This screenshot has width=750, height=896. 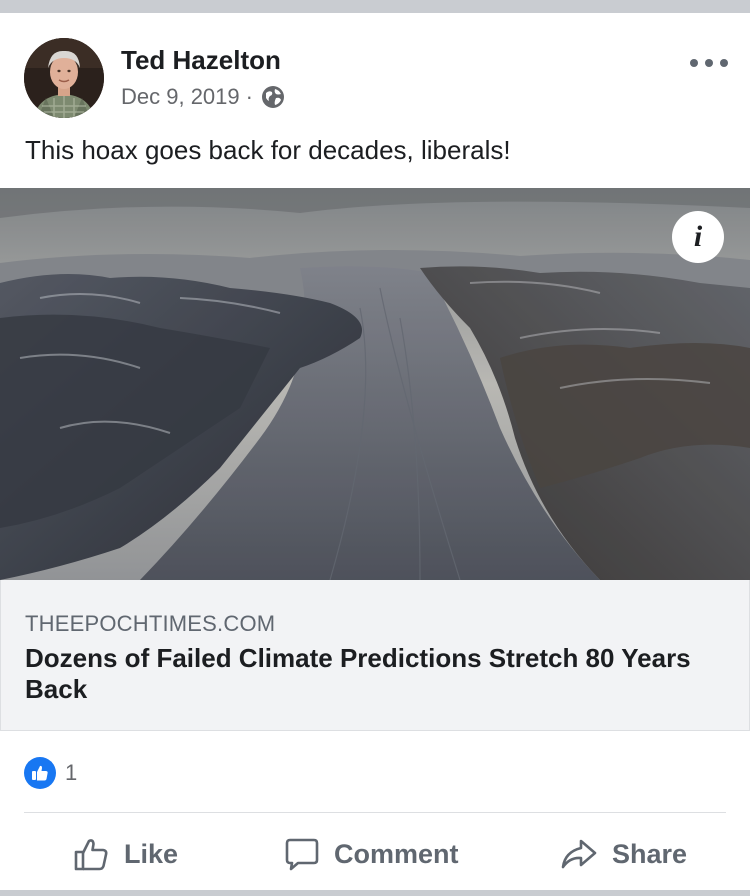 What do you see at coordinates (91, 855) in the screenshot?
I see `thumbs-up-outline-icon` at bounding box center [91, 855].